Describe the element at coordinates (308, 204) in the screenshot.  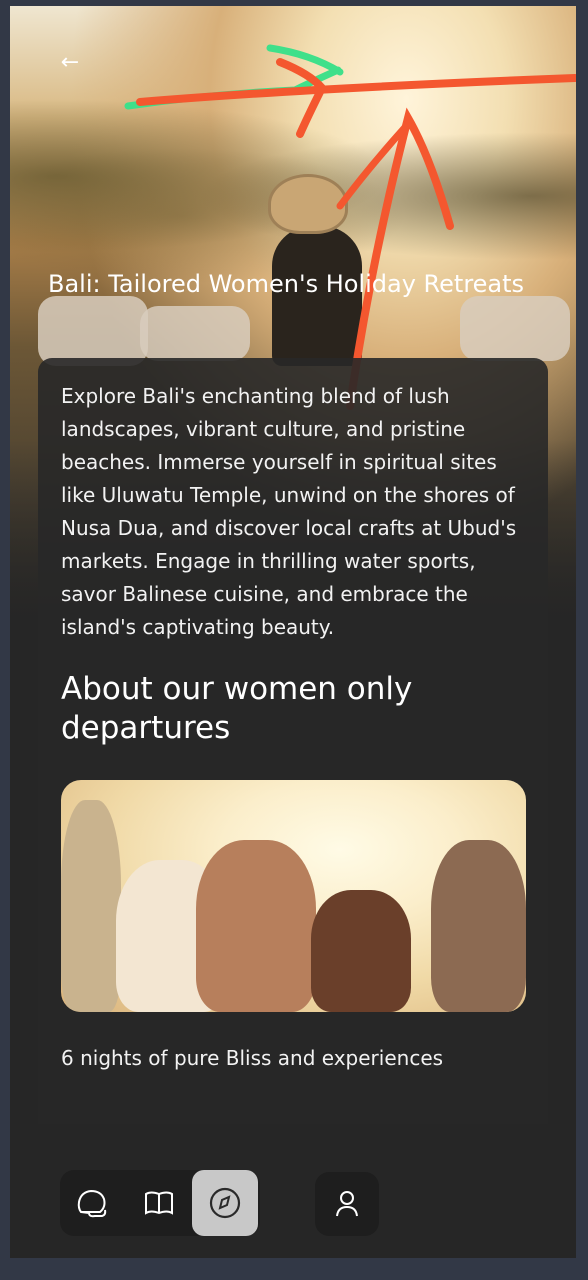
I see `sun-hat` at that location.